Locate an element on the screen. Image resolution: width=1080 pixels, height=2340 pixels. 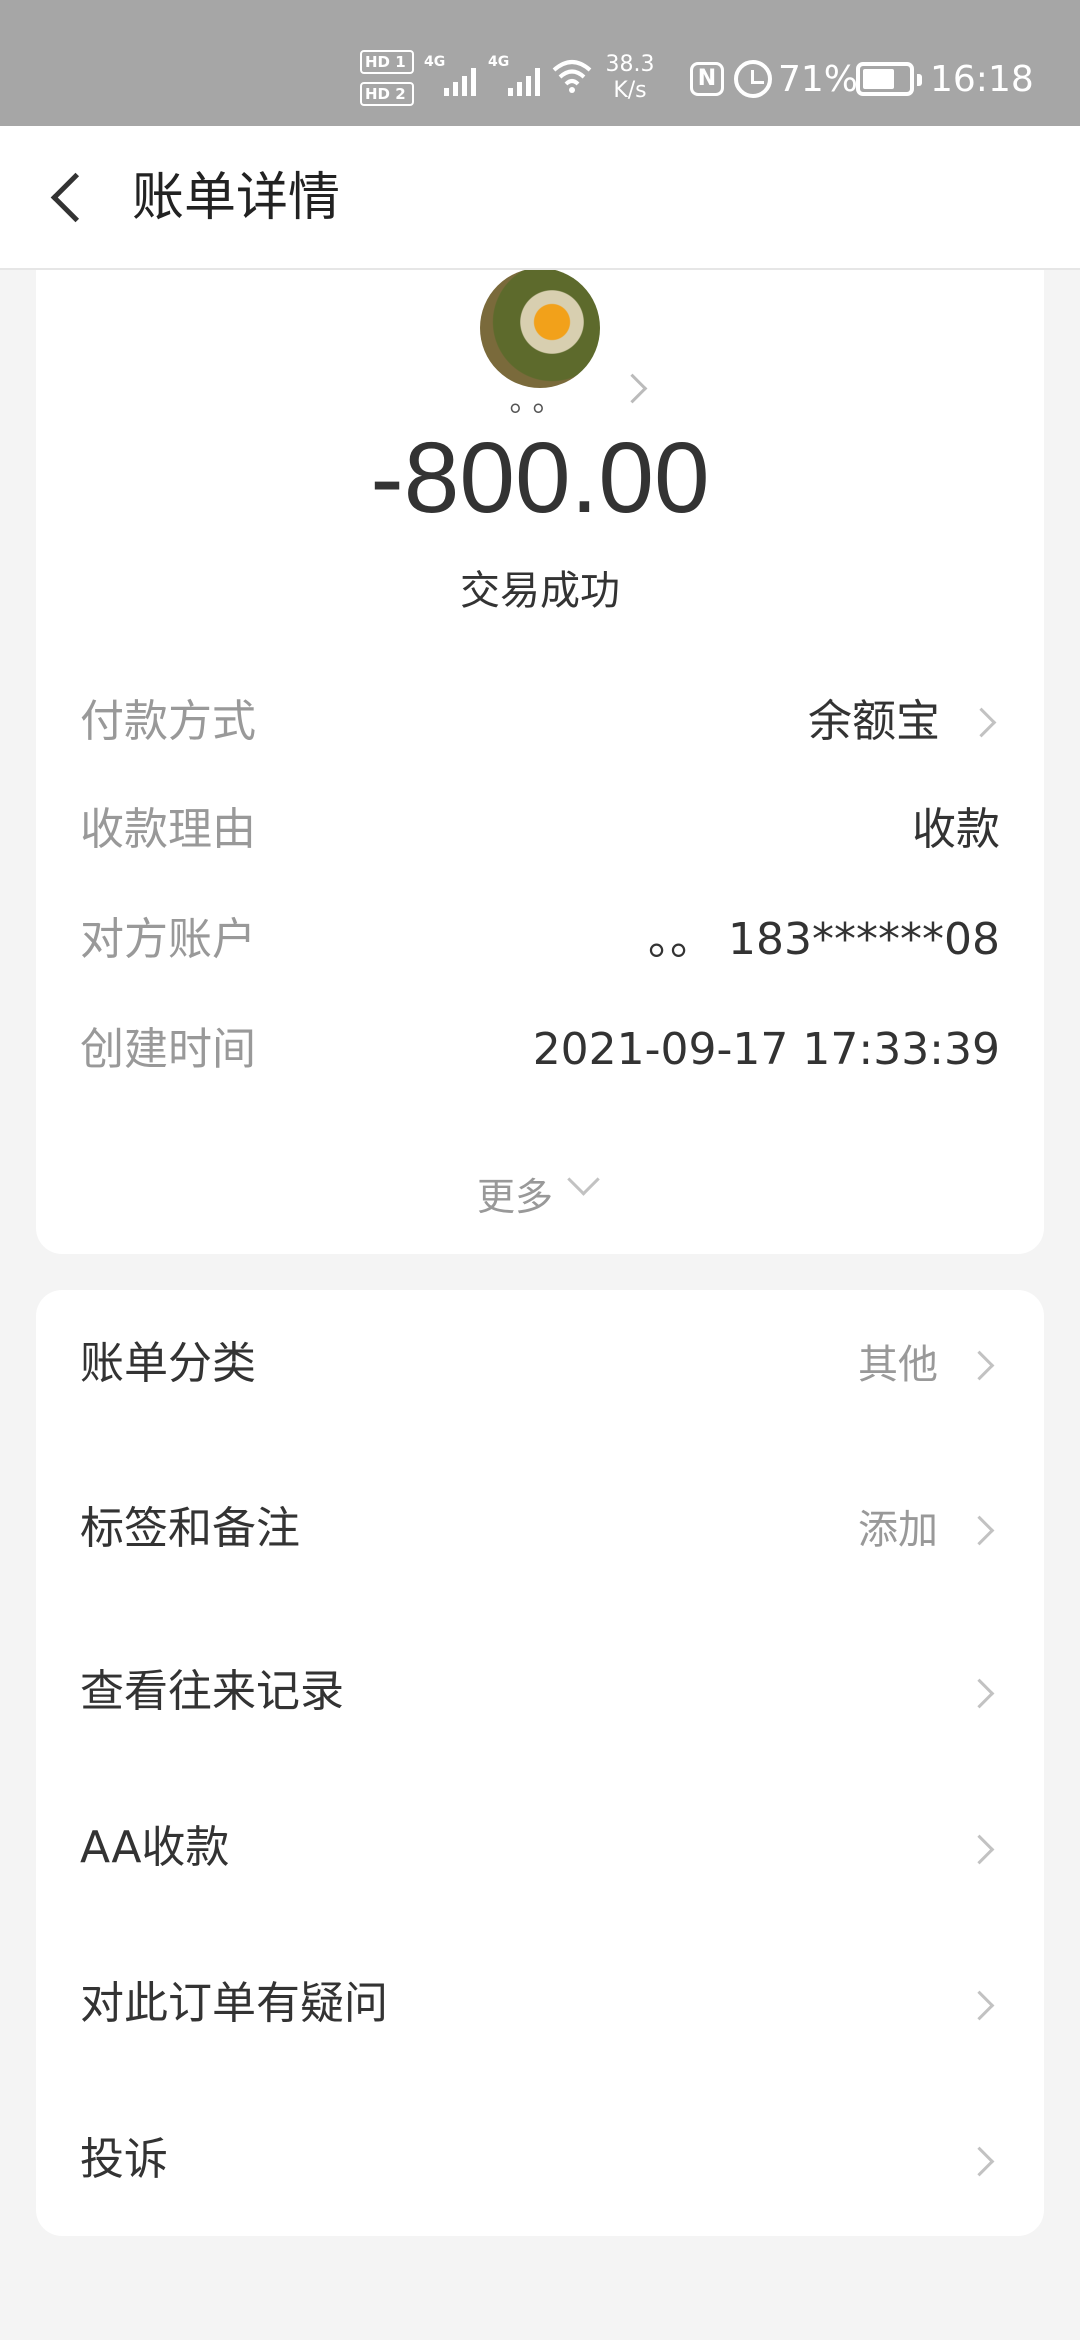
menu-item-label: 标签和备注 is located at coordinates (190, 1528).